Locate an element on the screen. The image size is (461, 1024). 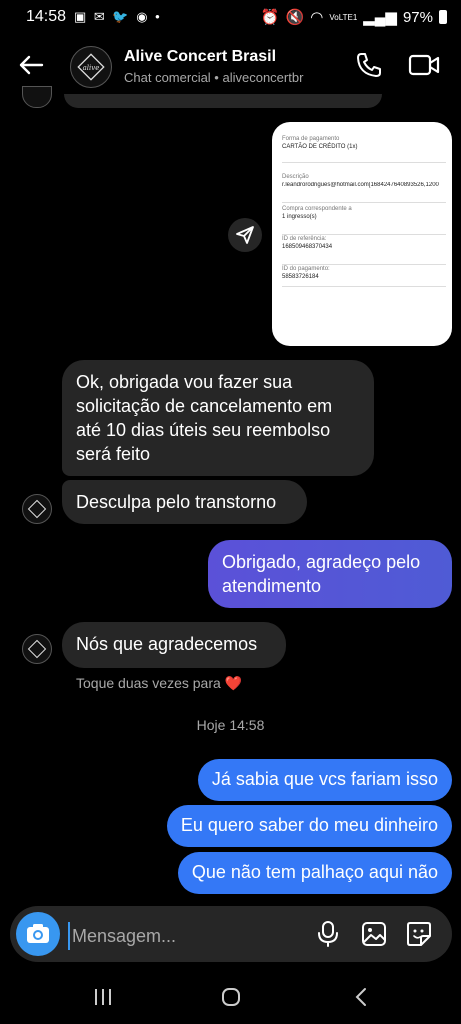
battery-icon is located at coordinates (443, 17).